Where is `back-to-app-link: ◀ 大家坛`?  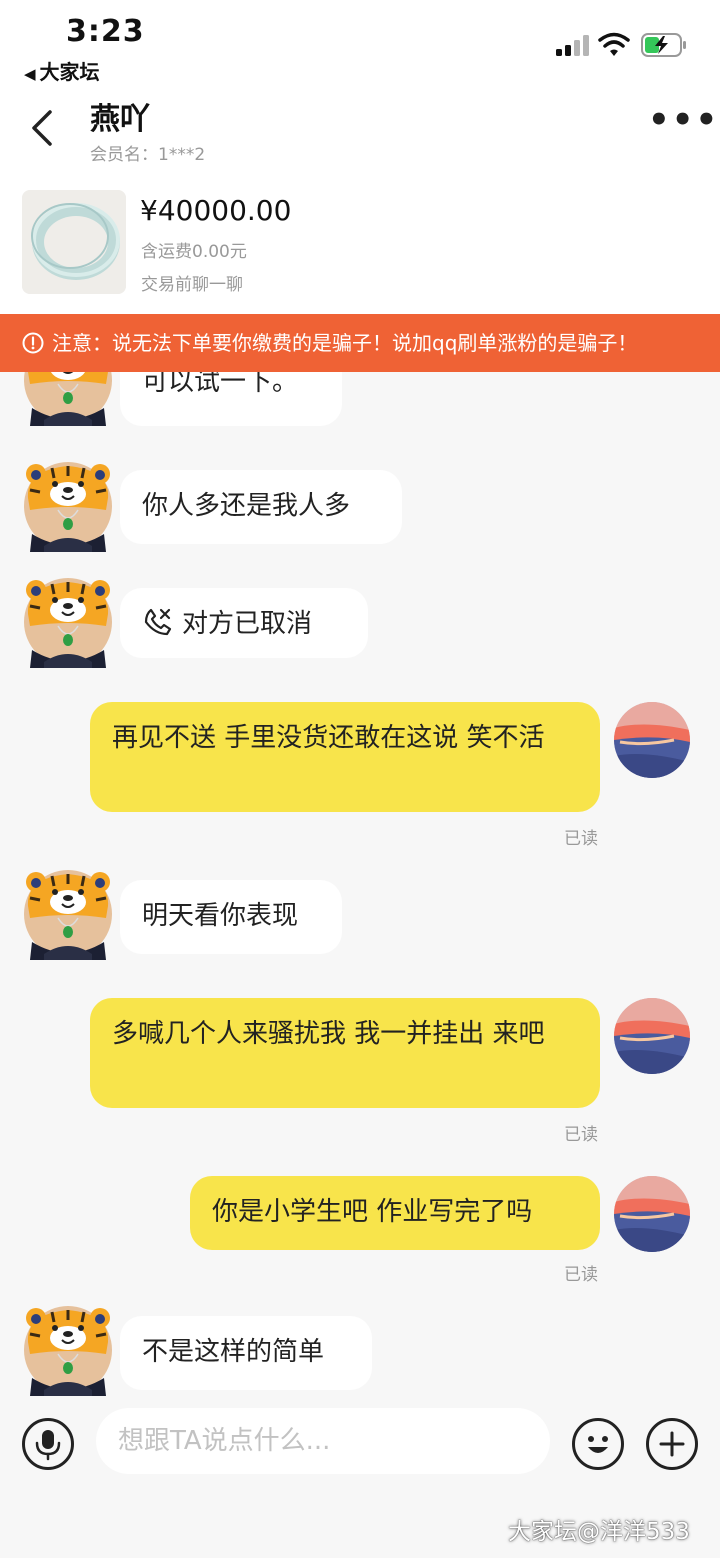 back-to-app-link: ◀ 大家坛 is located at coordinates (62, 70).